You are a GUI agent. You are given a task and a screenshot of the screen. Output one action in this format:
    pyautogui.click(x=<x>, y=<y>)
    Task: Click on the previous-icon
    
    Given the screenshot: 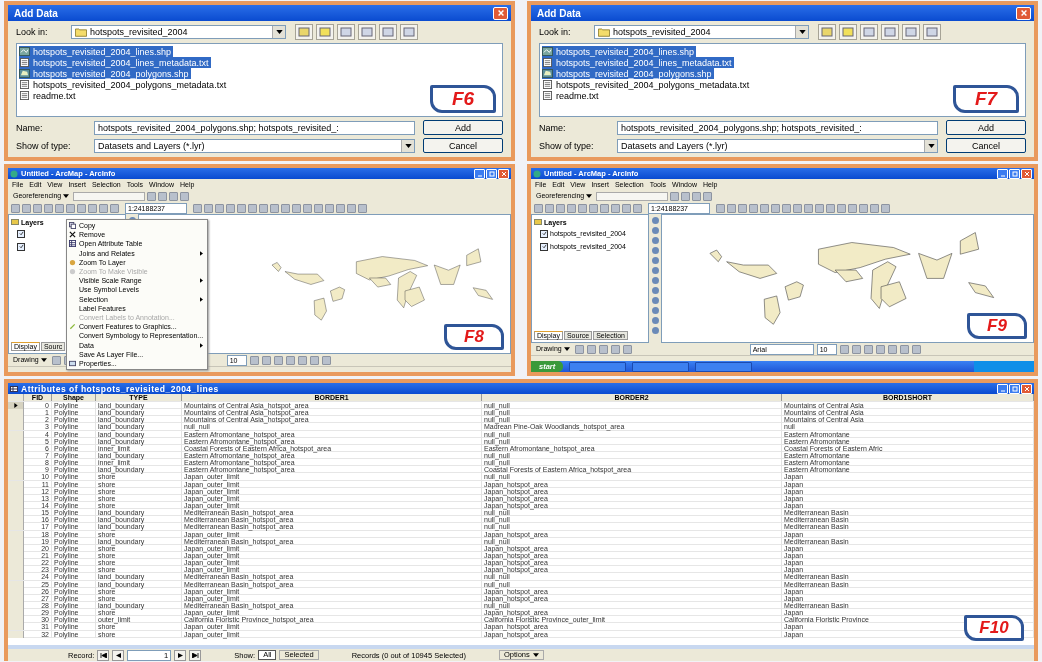 What is the action you would take?
    pyautogui.click(x=118, y=655)
    